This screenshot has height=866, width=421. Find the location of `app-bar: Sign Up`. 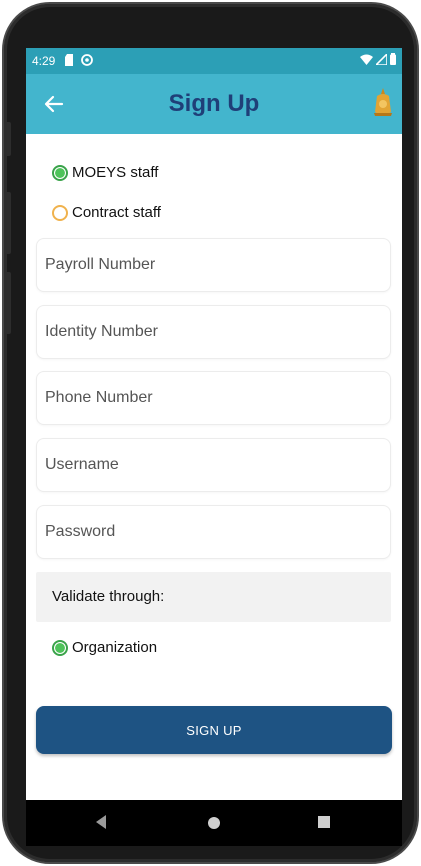

app-bar: Sign Up is located at coordinates (214, 104).